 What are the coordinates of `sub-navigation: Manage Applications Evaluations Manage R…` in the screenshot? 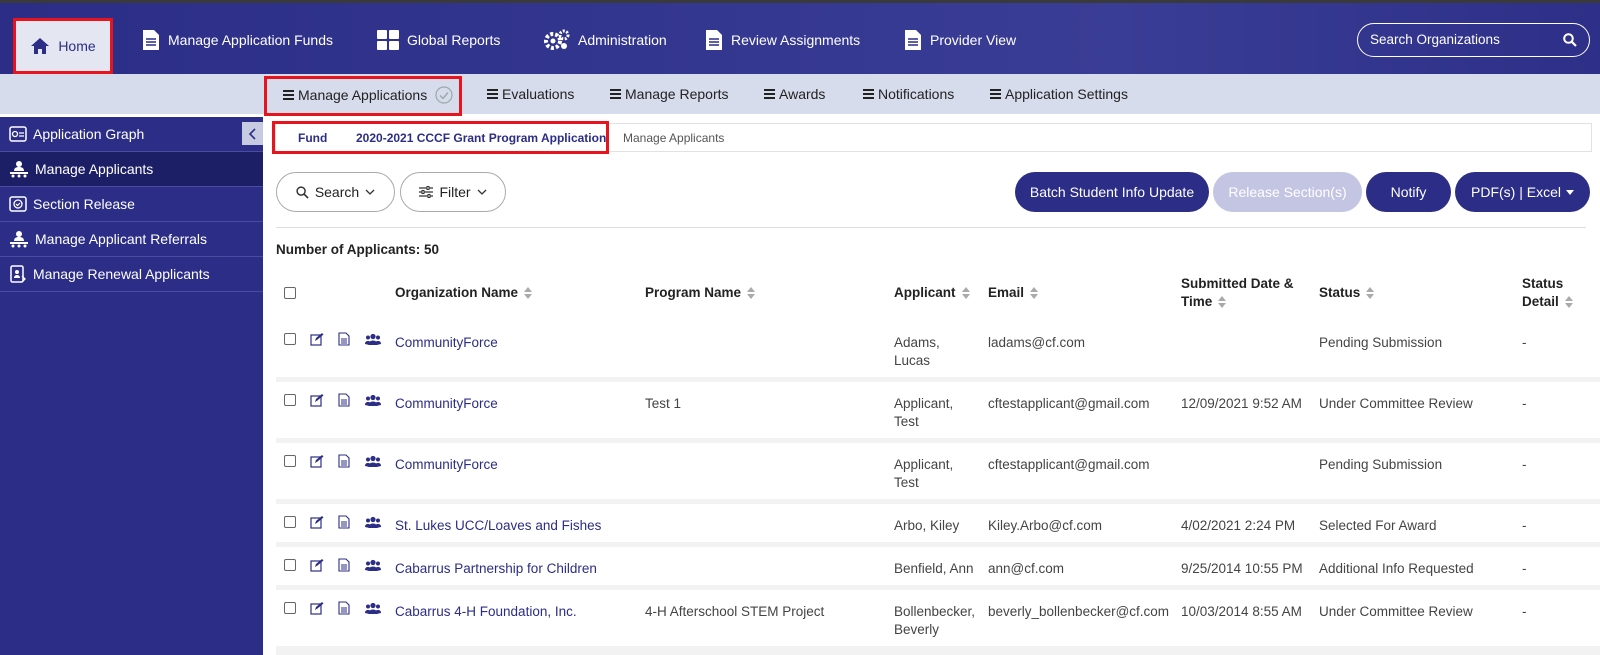 It's located at (800, 94).